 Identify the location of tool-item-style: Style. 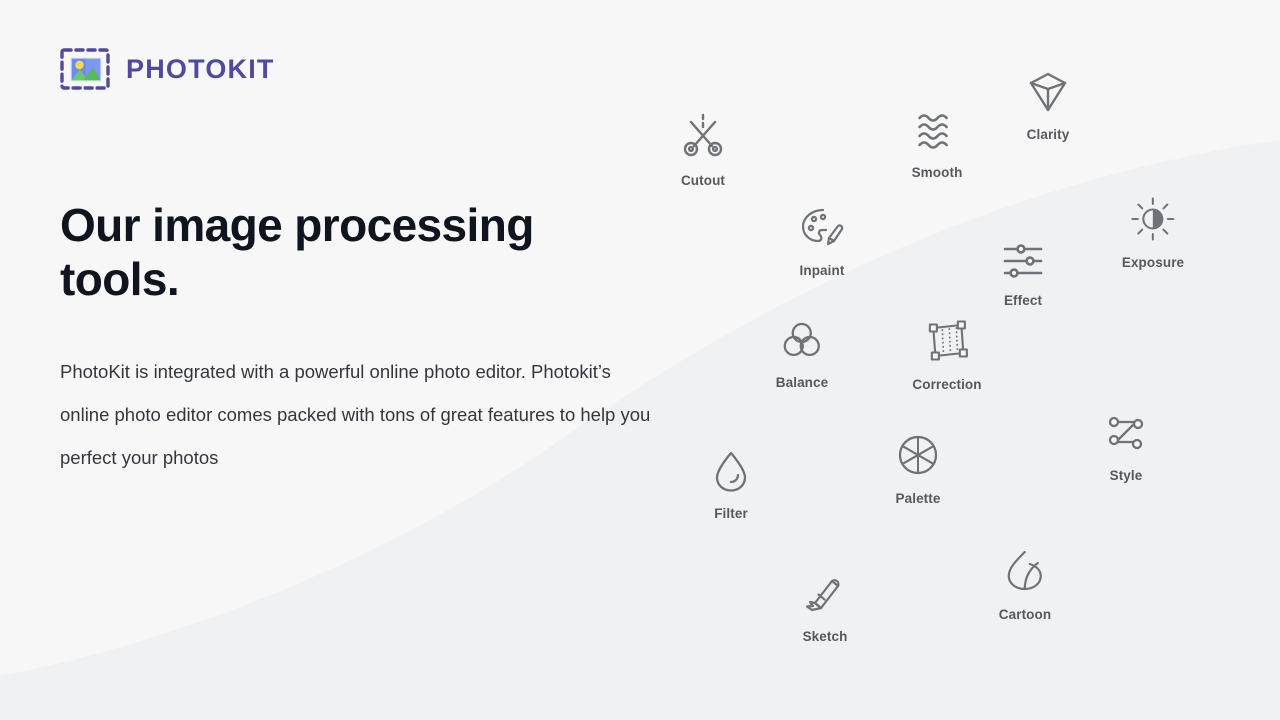
(1126, 448).